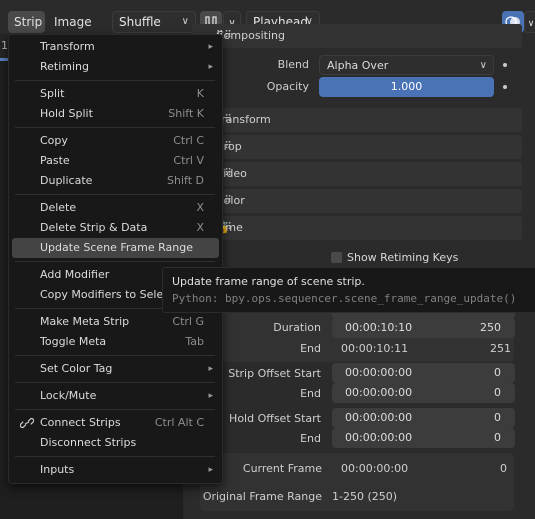 This screenshot has width=535, height=519. I want to click on section-compositing: Compositing ⠿⠿, so click(357, 36).